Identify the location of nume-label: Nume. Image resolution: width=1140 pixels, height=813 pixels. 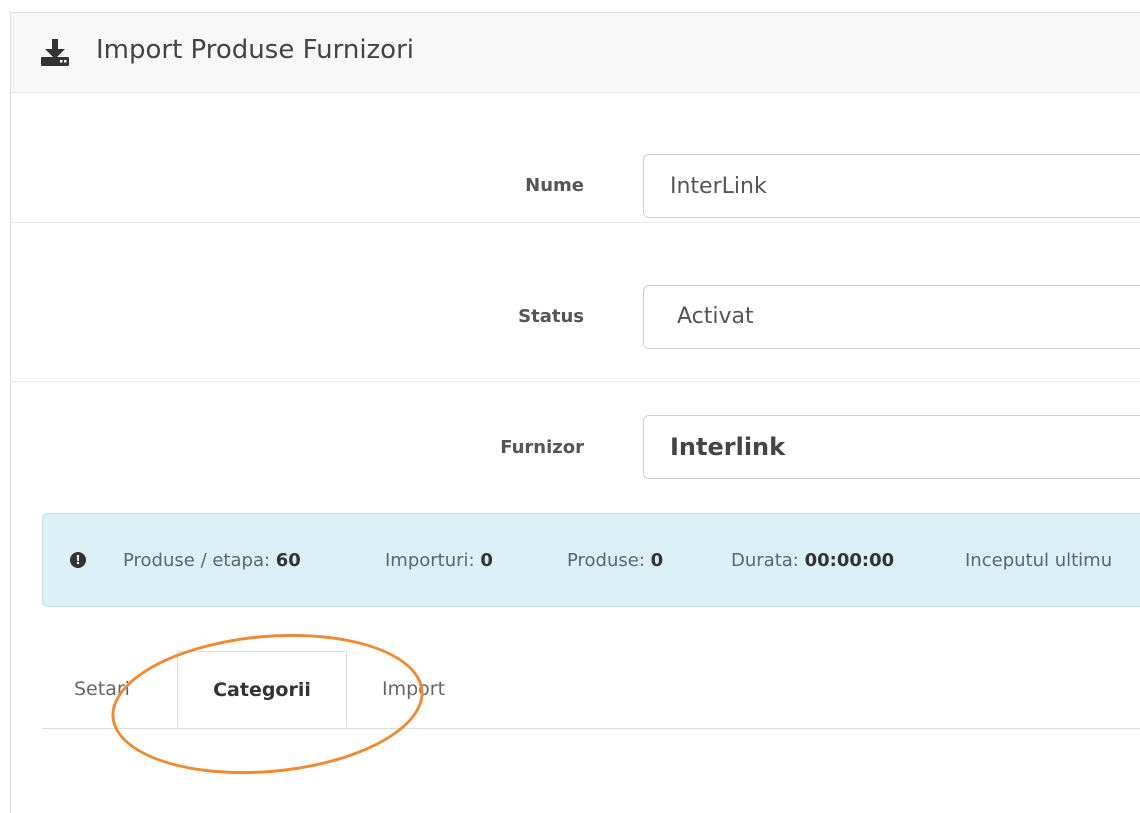
(554, 185).